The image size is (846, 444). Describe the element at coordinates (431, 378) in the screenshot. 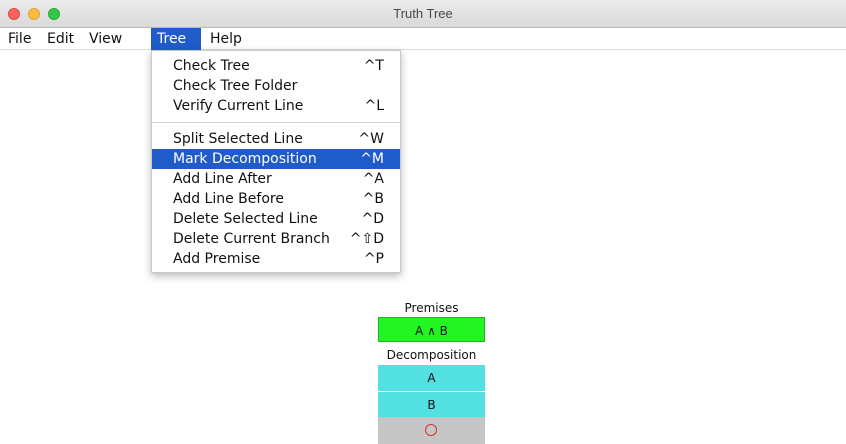

I see `decomposition-line: A` at that location.